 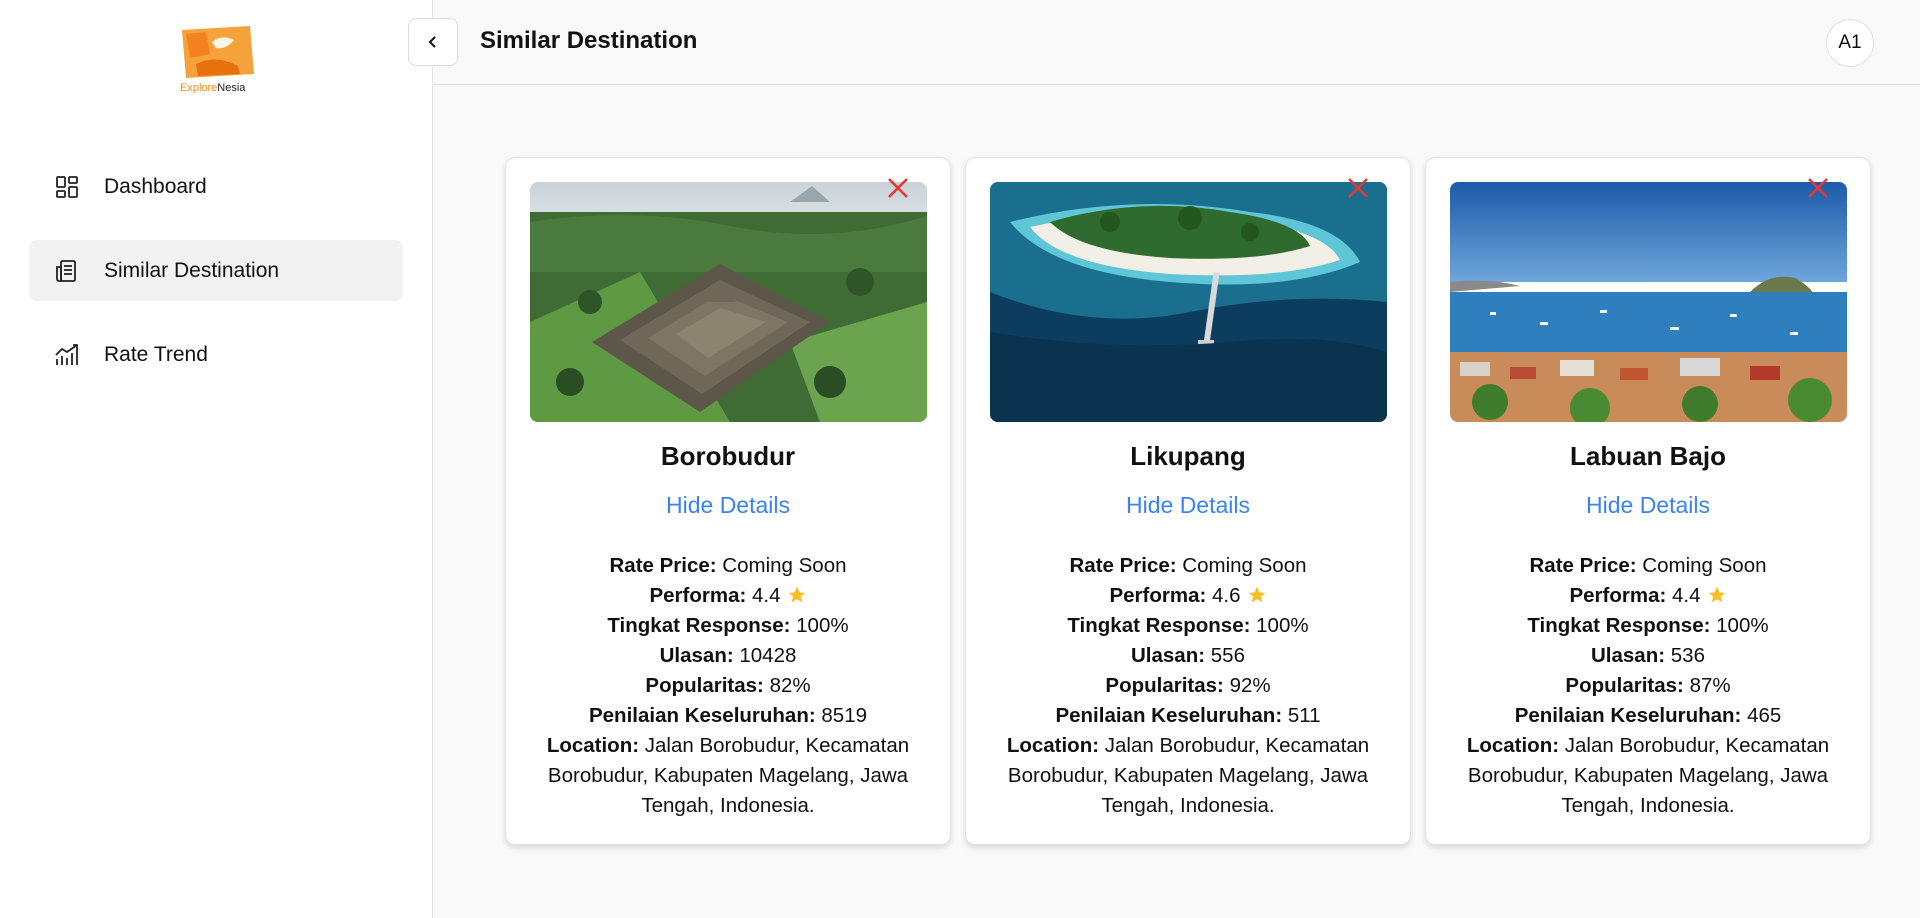 I want to click on logo-text-part1: Explore, so click(x=199, y=88).